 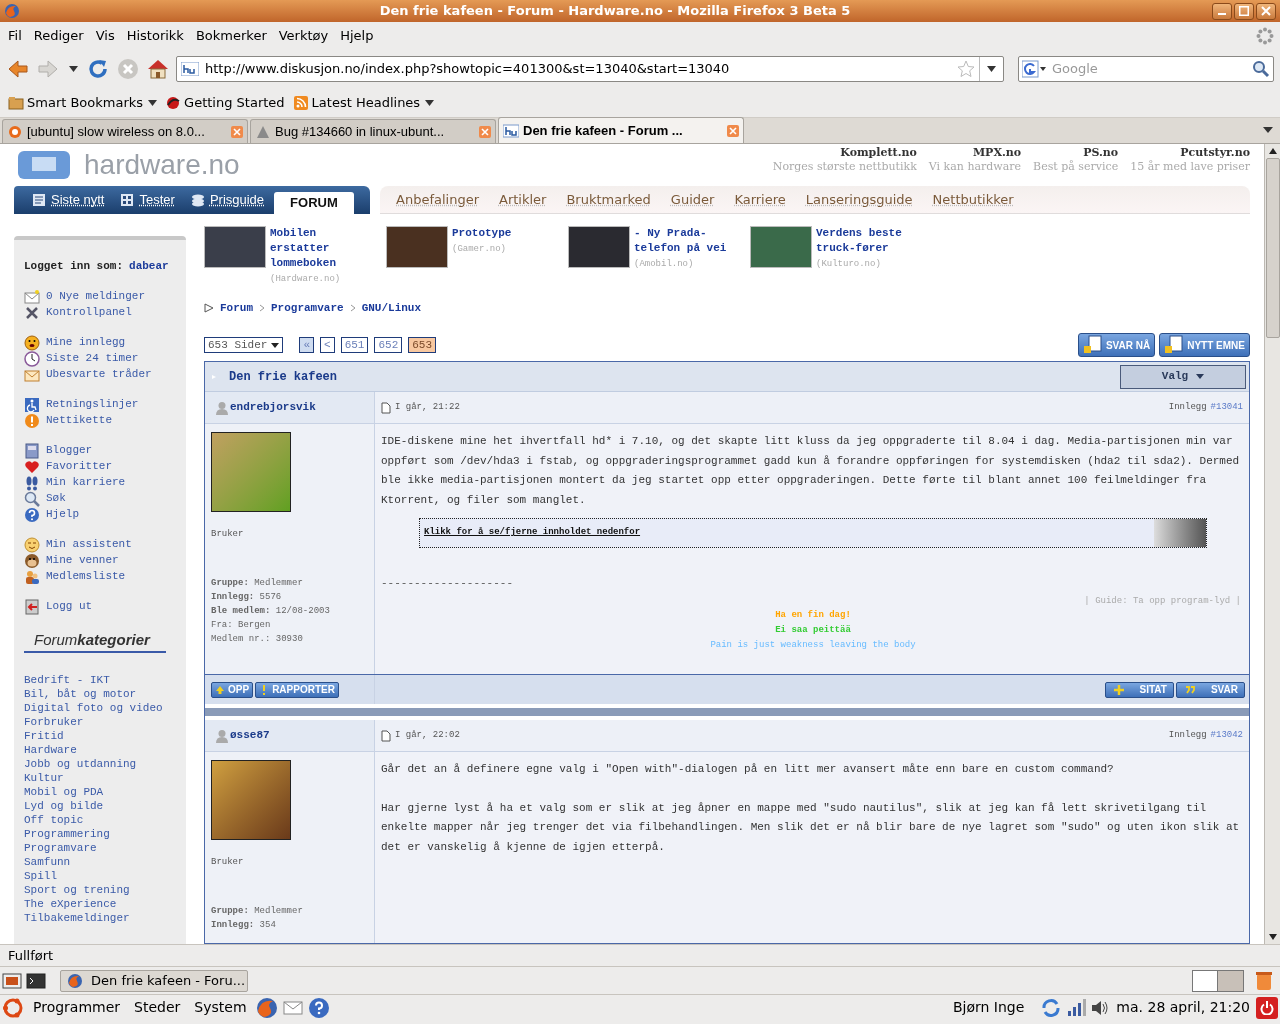 What do you see at coordinates (1267, 1007) in the screenshot?
I see `shutdown-button` at bounding box center [1267, 1007].